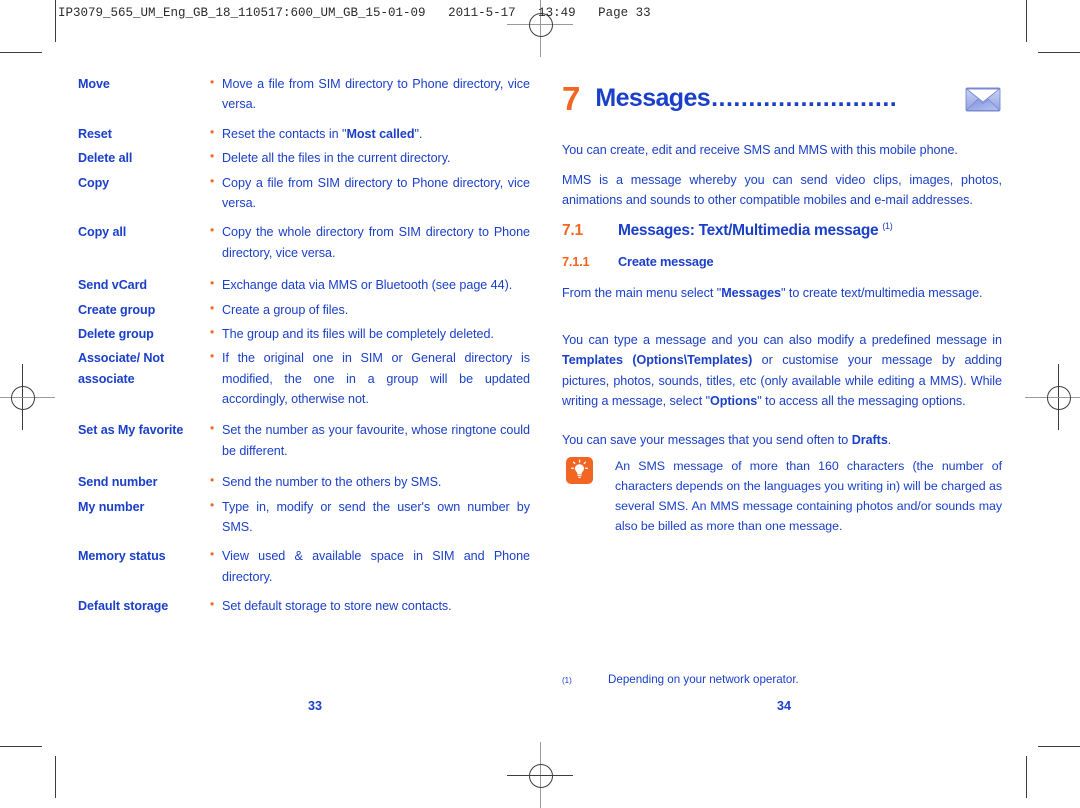  I want to click on definition-term: Send number, so click(118, 482).